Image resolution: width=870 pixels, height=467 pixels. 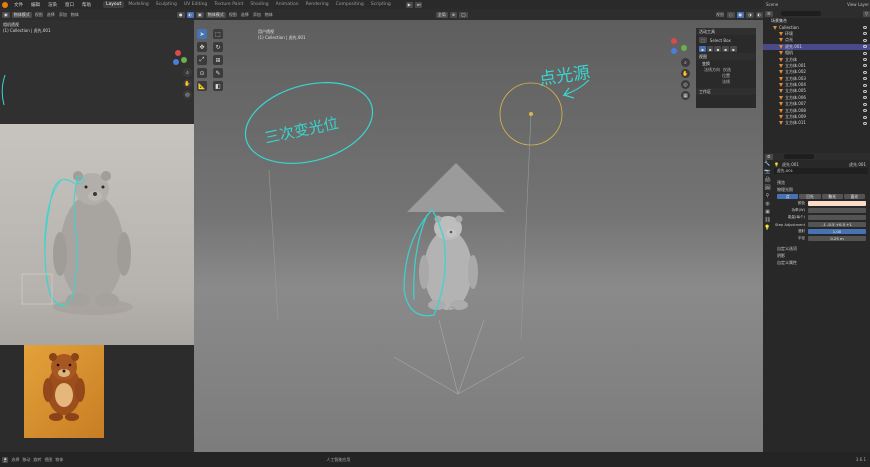 I want to click on opt-normal: 法线, so click(x=730, y=82).